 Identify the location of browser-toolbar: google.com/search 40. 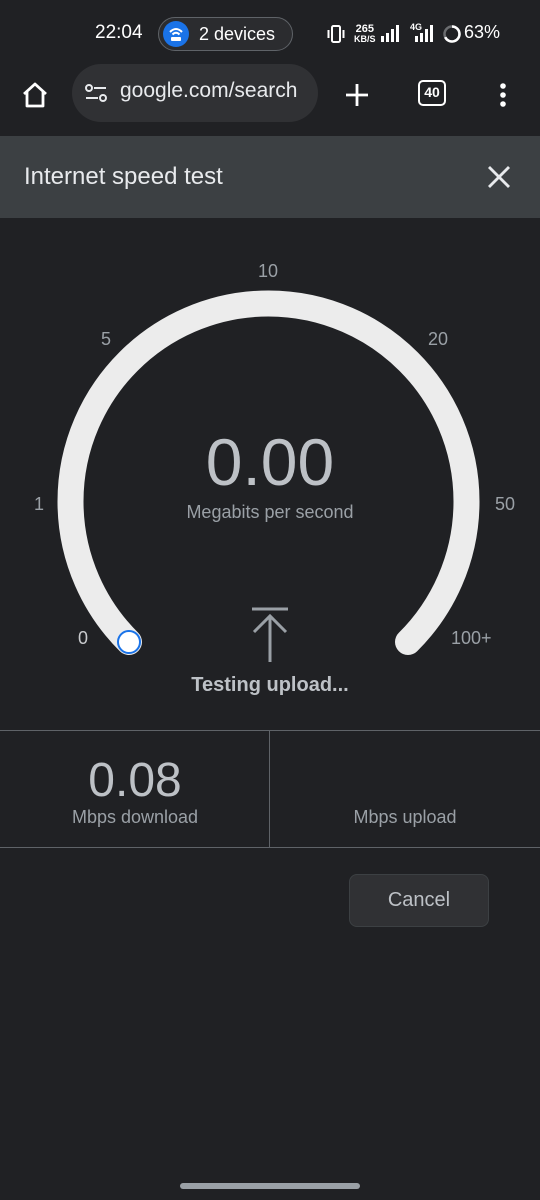
(270, 99).